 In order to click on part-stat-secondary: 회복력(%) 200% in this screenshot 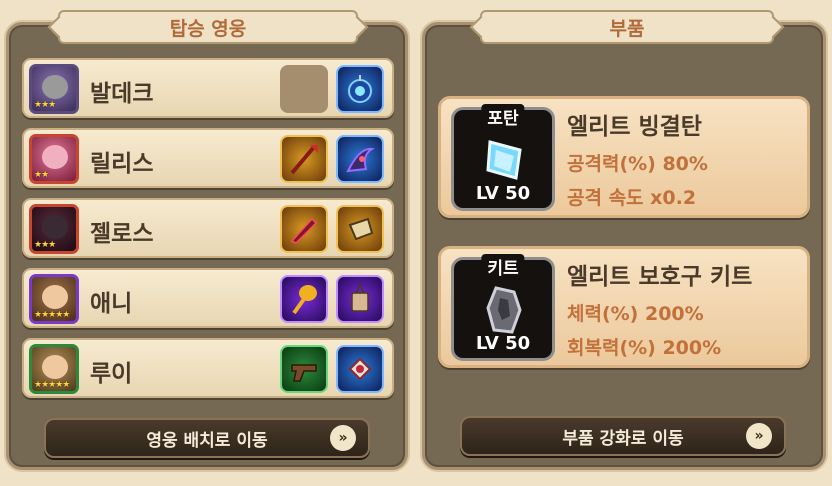, I will do `click(644, 348)`.